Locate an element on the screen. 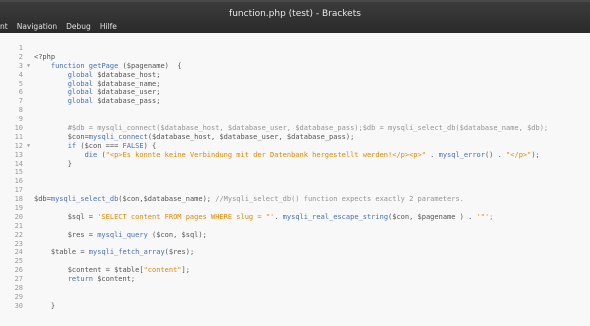 The image size is (590, 326). line-number: 23 is located at coordinates (15, 244).